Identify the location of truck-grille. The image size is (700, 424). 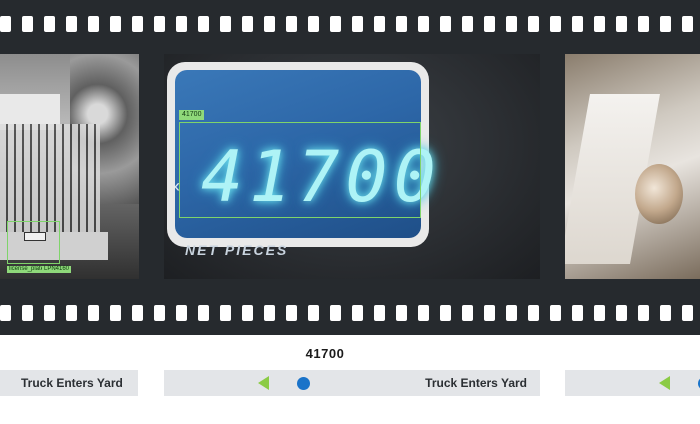
(50, 179).